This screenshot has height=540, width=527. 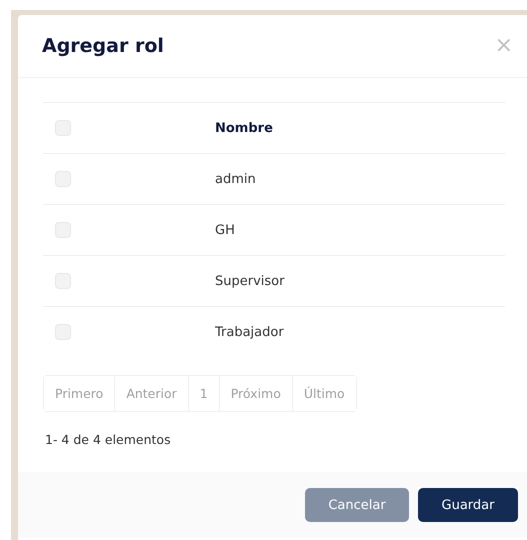 I want to click on item-count: 1- 4 de 4 elementos, so click(x=108, y=439).